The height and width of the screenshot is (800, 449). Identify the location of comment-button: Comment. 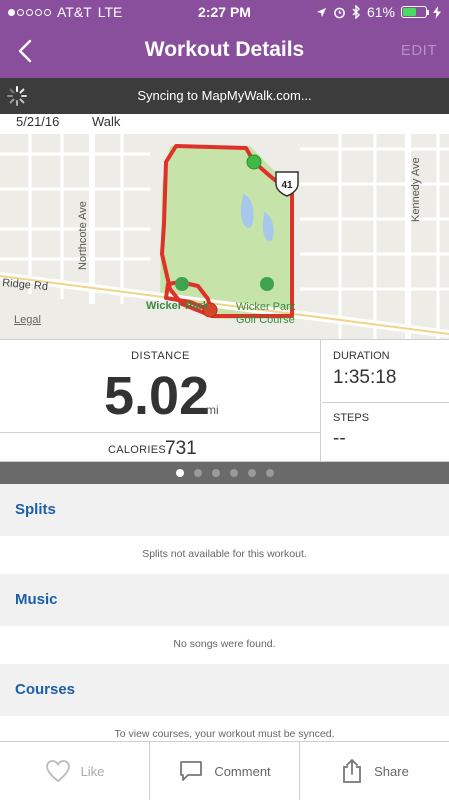
(225, 771).